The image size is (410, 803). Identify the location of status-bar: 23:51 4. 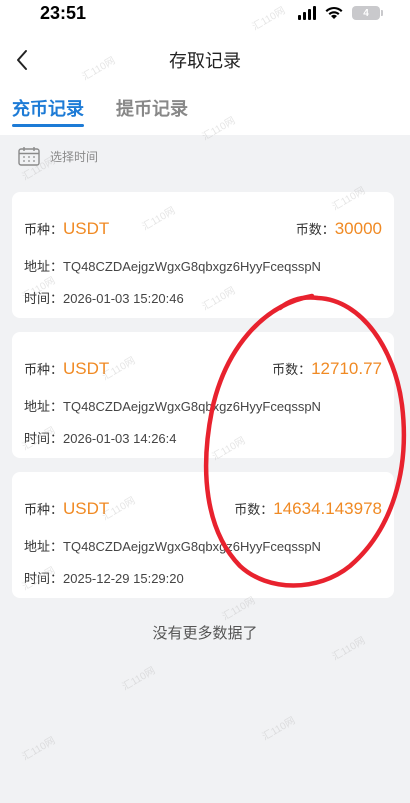
(205, 15).